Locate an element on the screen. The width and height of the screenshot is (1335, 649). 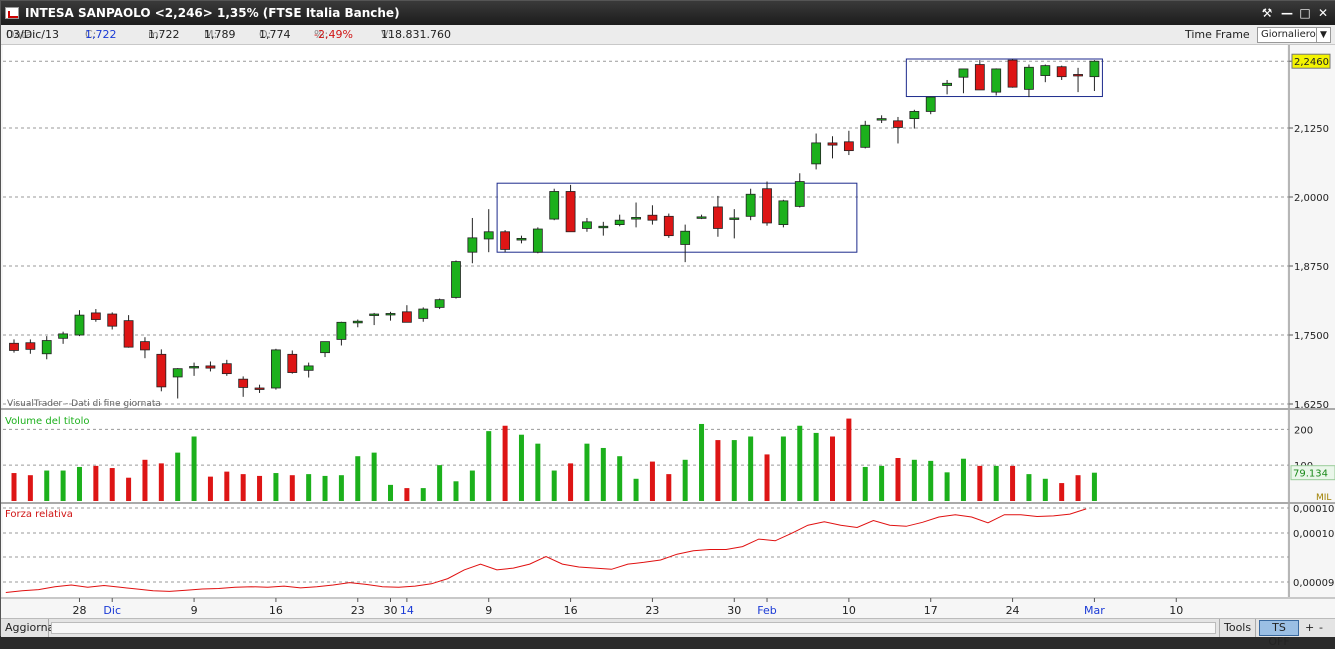
date-tick-label: 28 is located at coordinates (79, 610).